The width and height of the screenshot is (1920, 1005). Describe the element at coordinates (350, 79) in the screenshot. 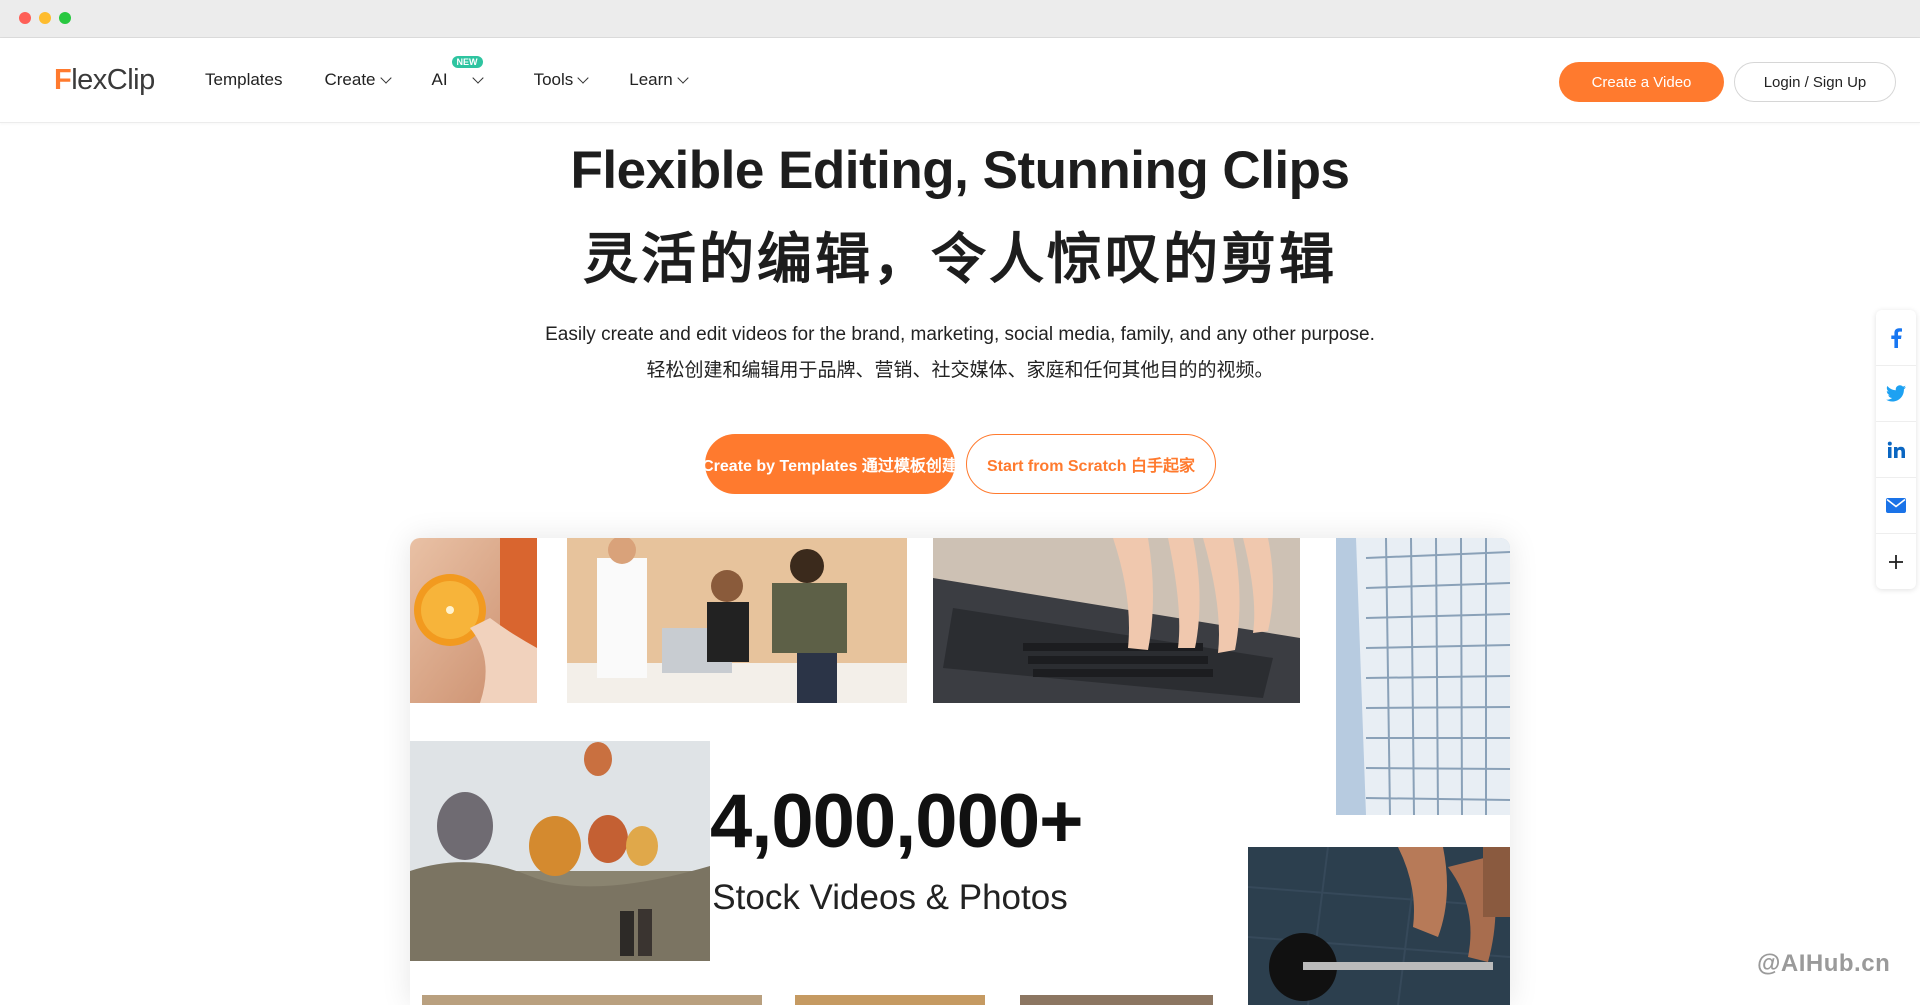

I see `nav-label: Create` at that location.